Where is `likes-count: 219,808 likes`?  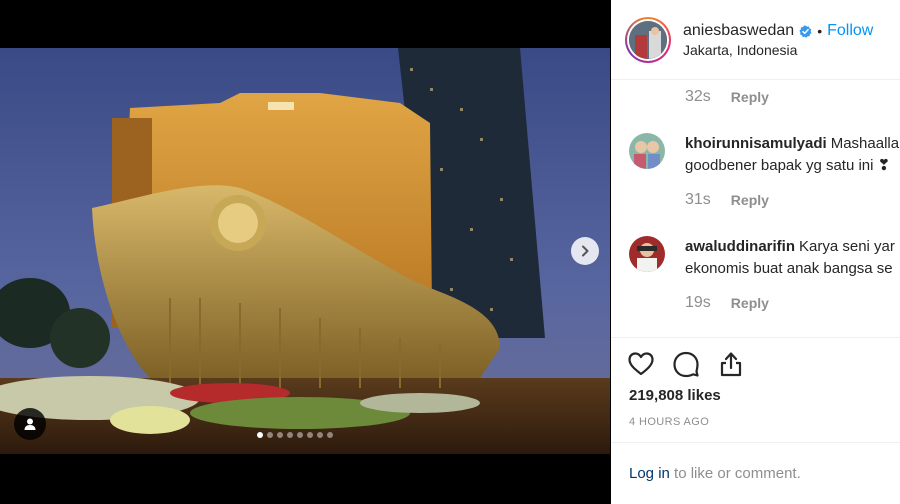 likes-count: 219,808 likes is located at coordinates (675, 395).